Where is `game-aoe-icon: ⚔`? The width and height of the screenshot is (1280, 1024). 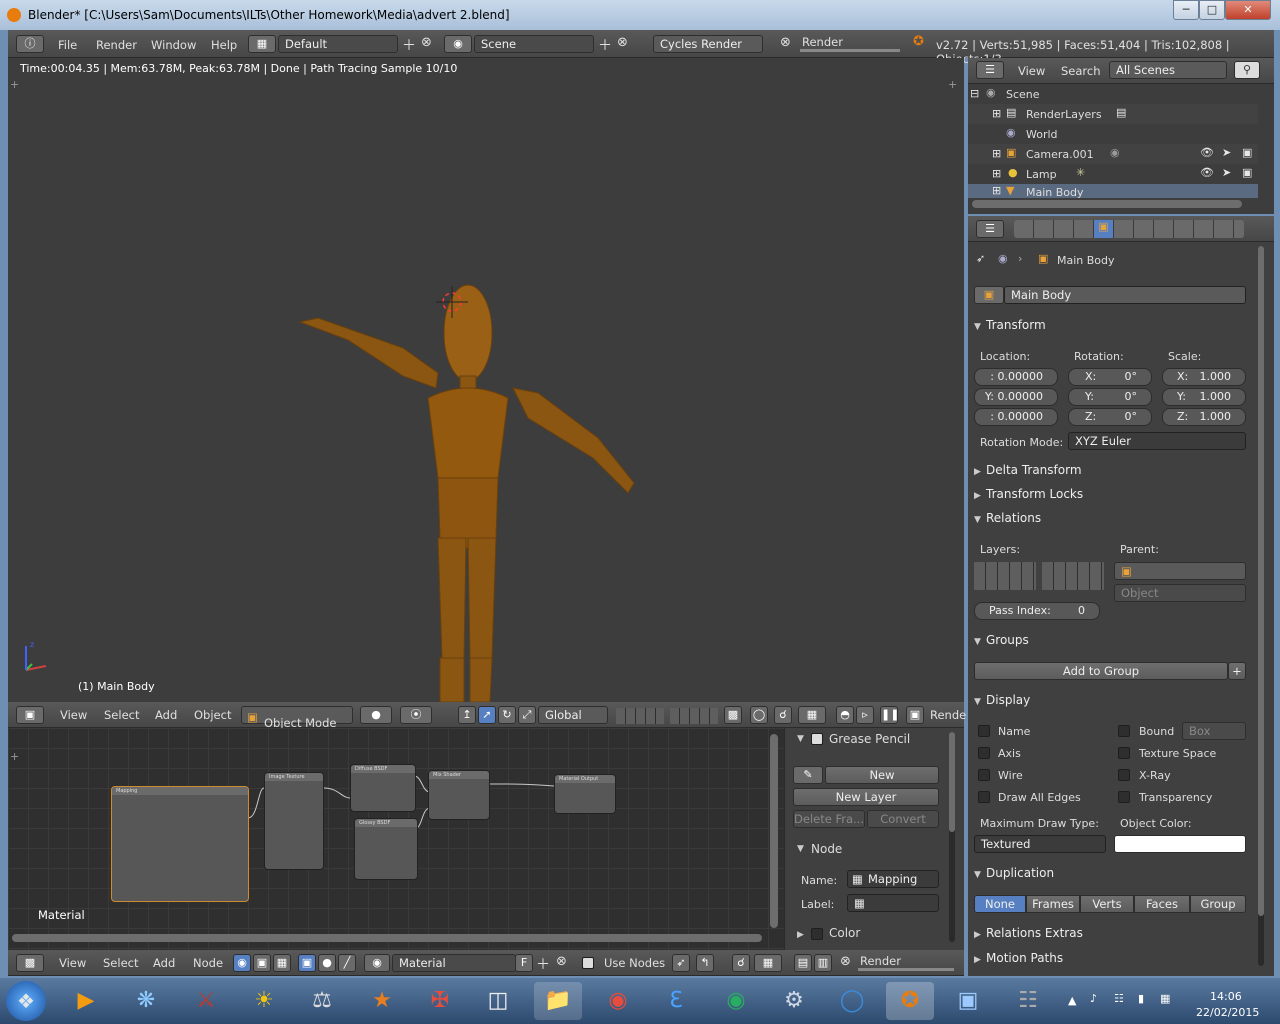 game-aoe-icon: ⚔ is located at coordinates (206, 1001).